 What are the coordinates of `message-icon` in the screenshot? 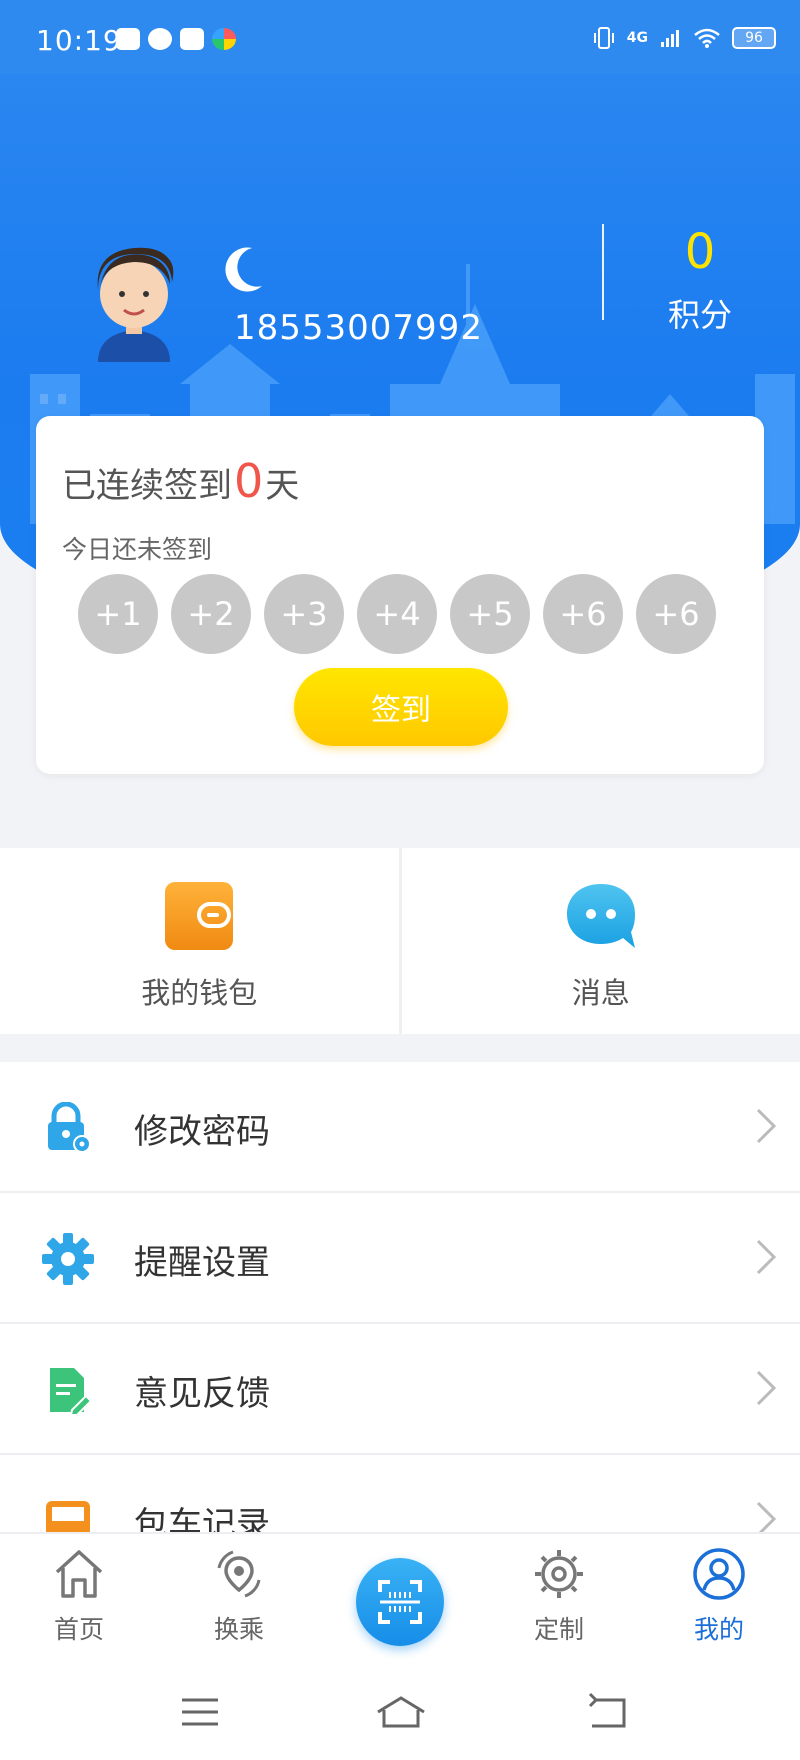 It's located at (600, 916).